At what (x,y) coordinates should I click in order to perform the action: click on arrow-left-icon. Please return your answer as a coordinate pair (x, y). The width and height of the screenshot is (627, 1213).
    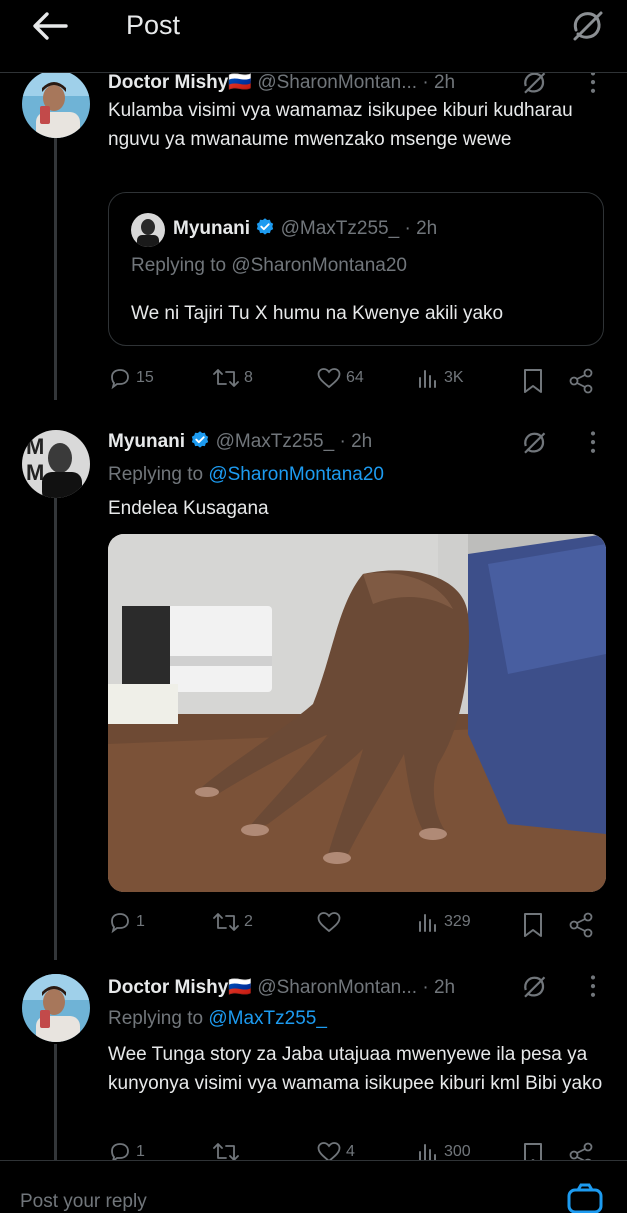
    Looking at the image, I should click on (50, 26).